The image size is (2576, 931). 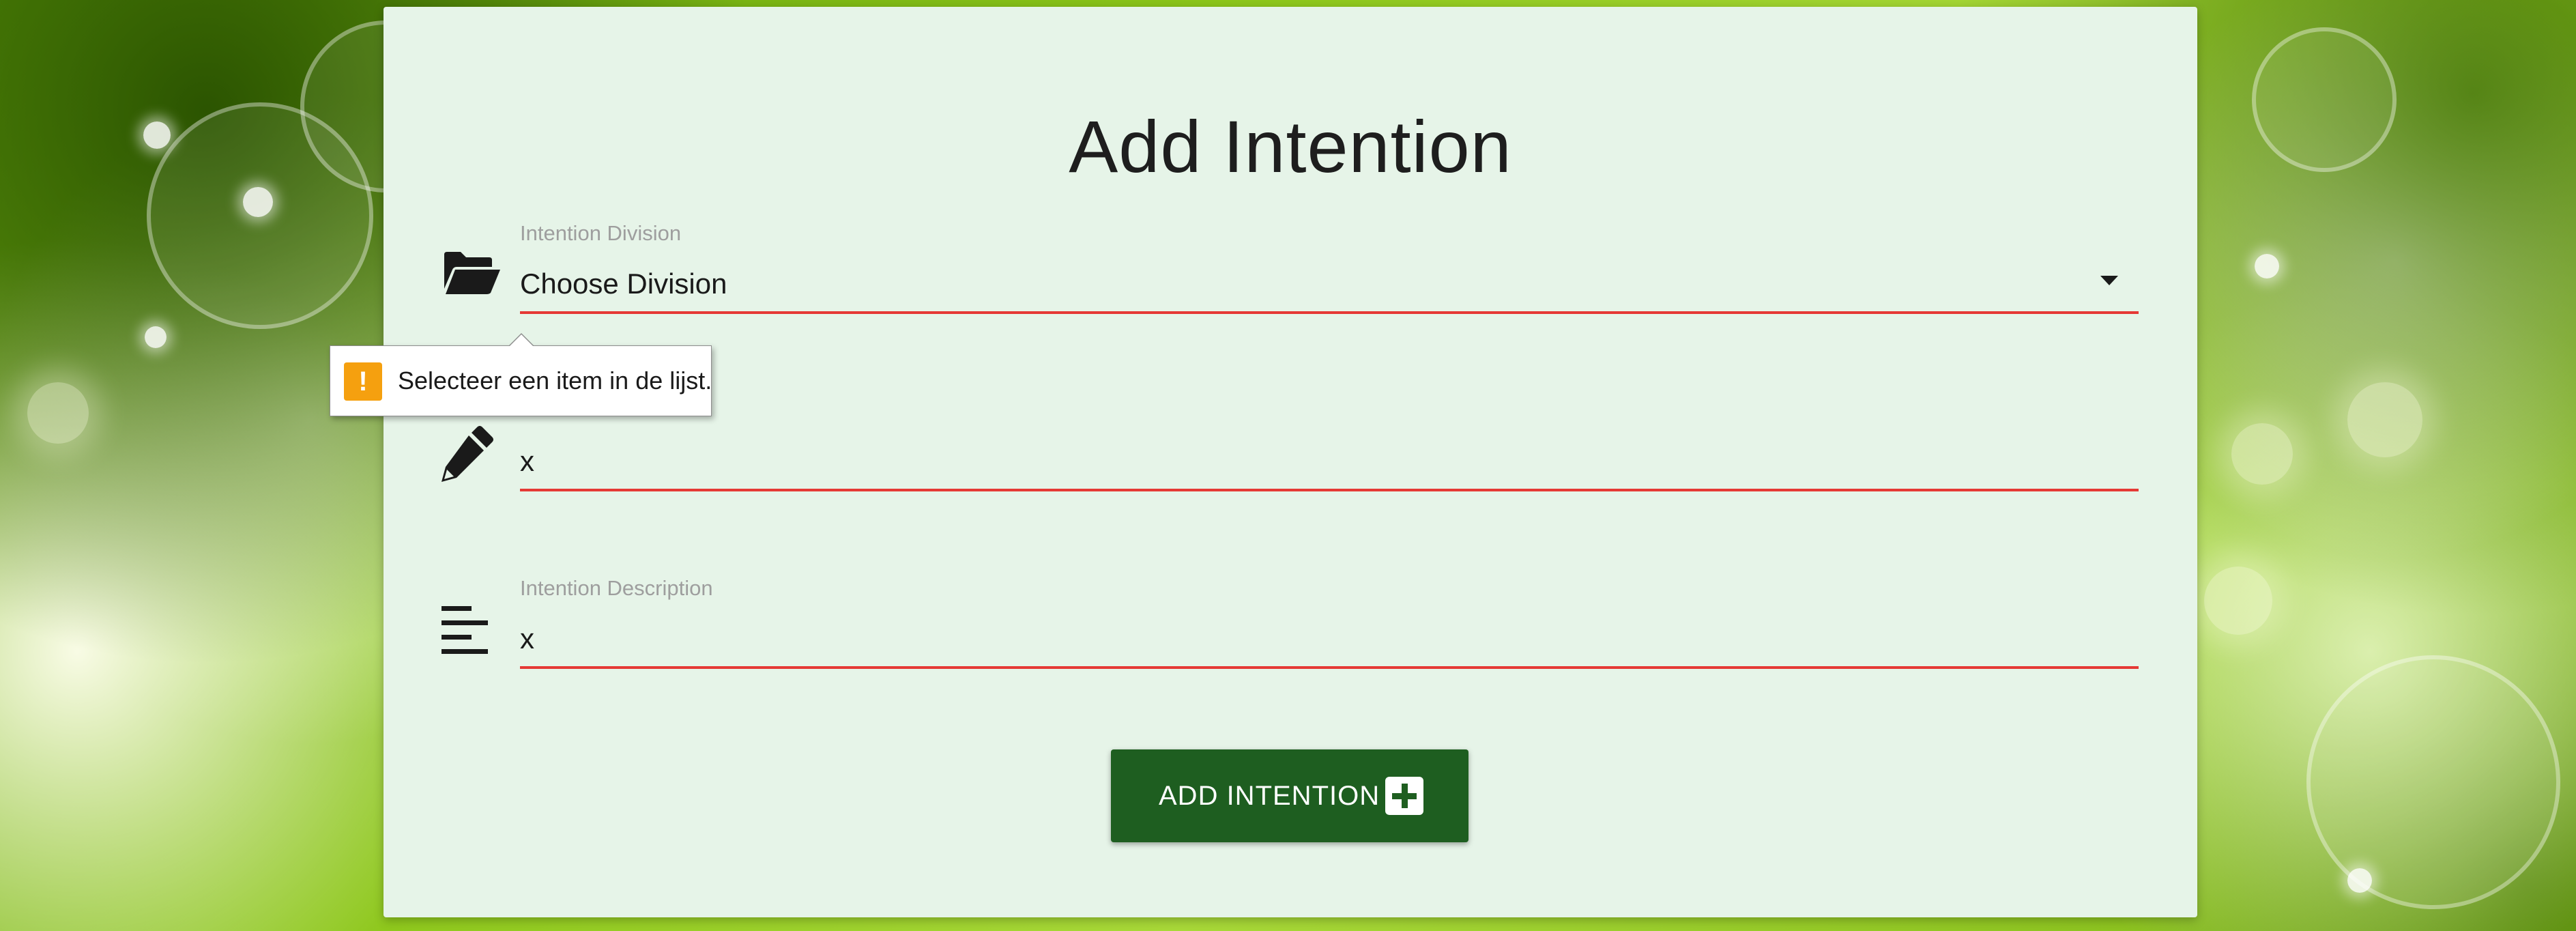 What do you see at coordinates (363, 381) in the screenshot?
I see `warning-icon: !` at bounding box center [363, 381].